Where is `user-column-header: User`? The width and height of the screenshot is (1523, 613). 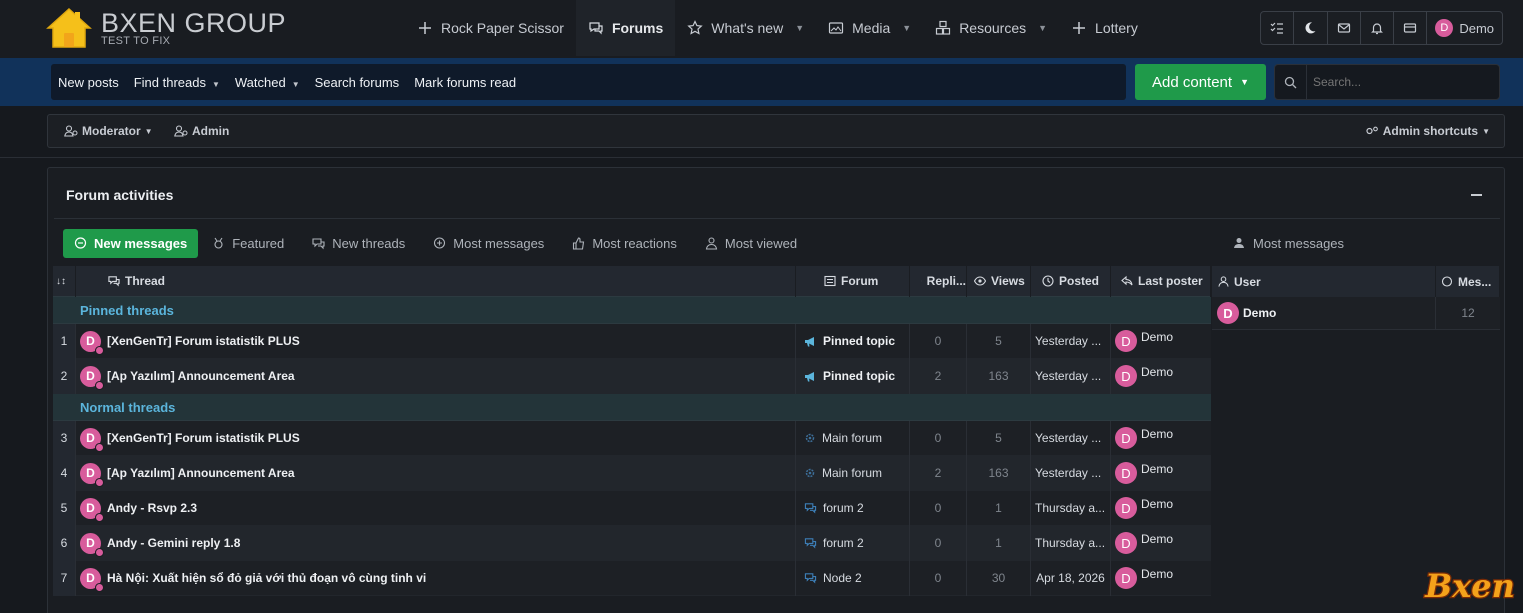 user-column-header: User is located at coordinates (1324, 281).